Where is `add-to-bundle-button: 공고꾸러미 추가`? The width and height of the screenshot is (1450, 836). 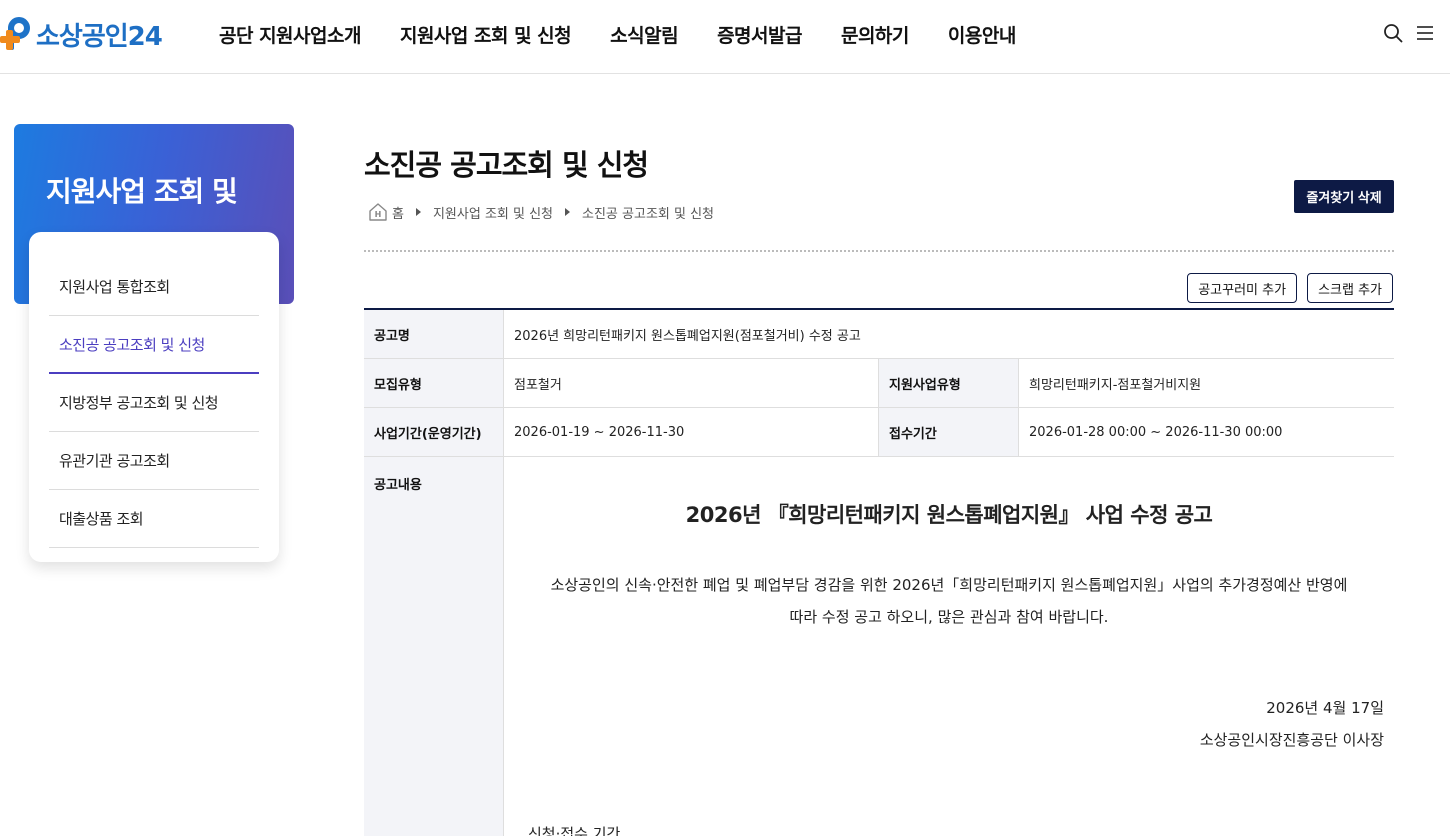
add-to-bundle-button: 공고꾸러미 추가 is located at coordinates (1242, 288).